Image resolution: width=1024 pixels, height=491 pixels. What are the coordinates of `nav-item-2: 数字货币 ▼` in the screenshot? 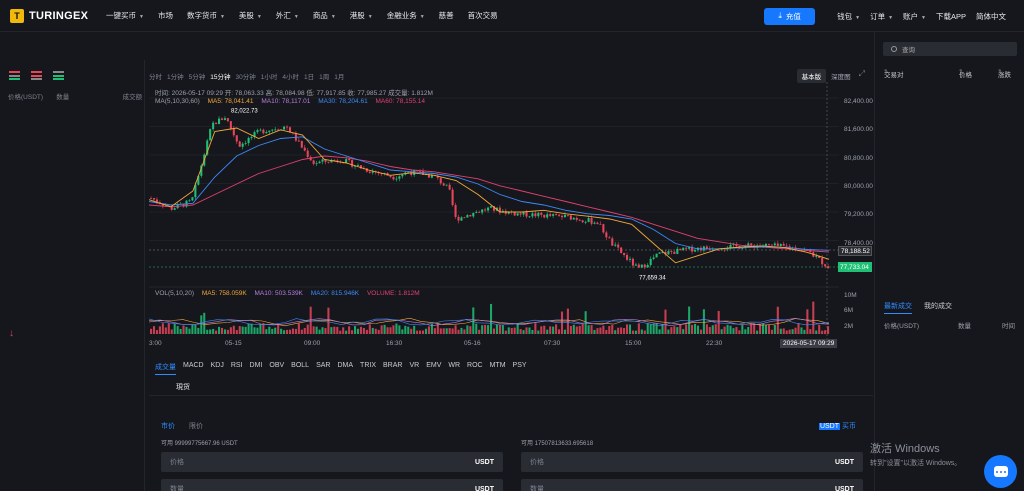 It's located at (206, 15).